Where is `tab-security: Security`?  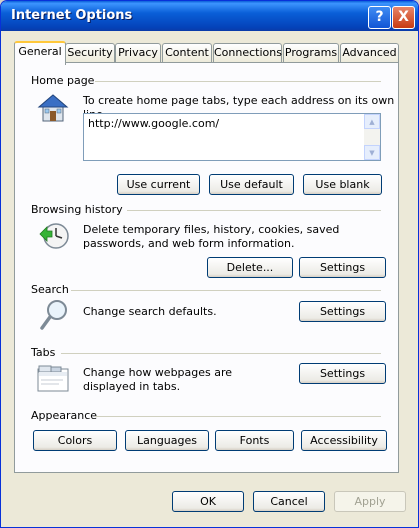
tab-security: Security is located at coordinates (90, 53).